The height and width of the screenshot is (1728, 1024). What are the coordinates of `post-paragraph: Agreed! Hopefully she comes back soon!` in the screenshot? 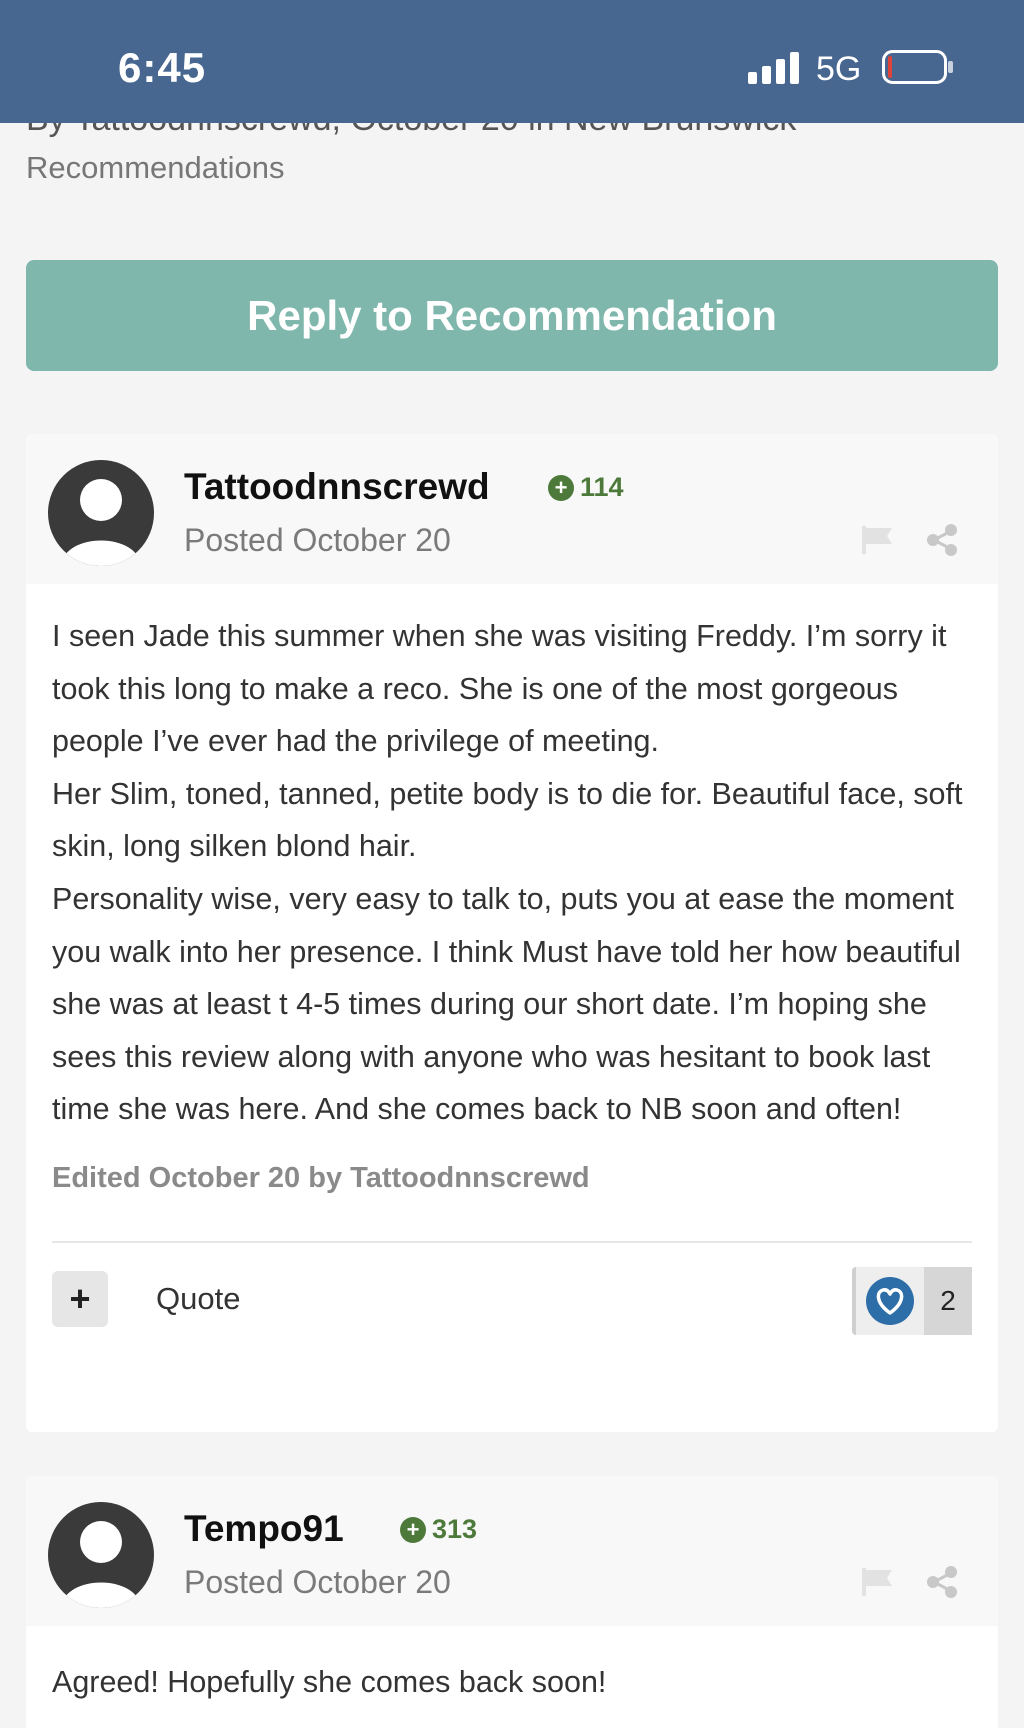 It's located at (329, 1682).